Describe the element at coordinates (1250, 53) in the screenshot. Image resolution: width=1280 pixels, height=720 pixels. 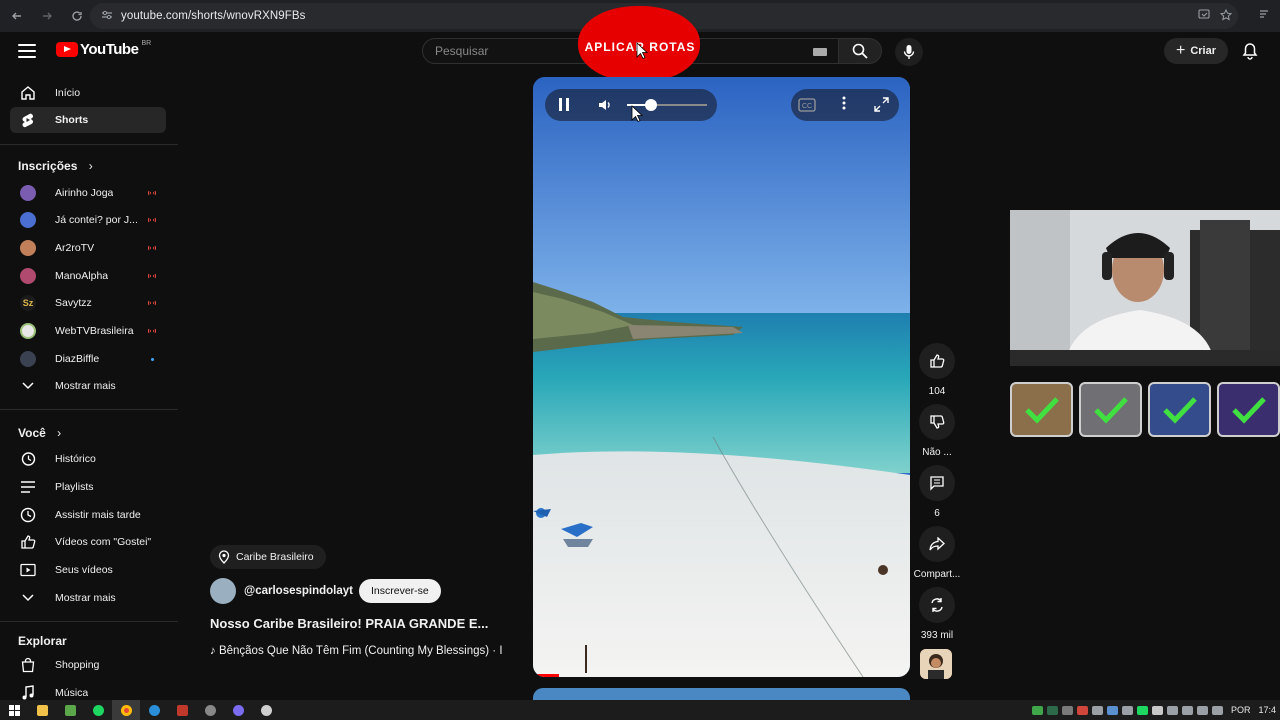
I see `notifications-bell-icon` at that location.